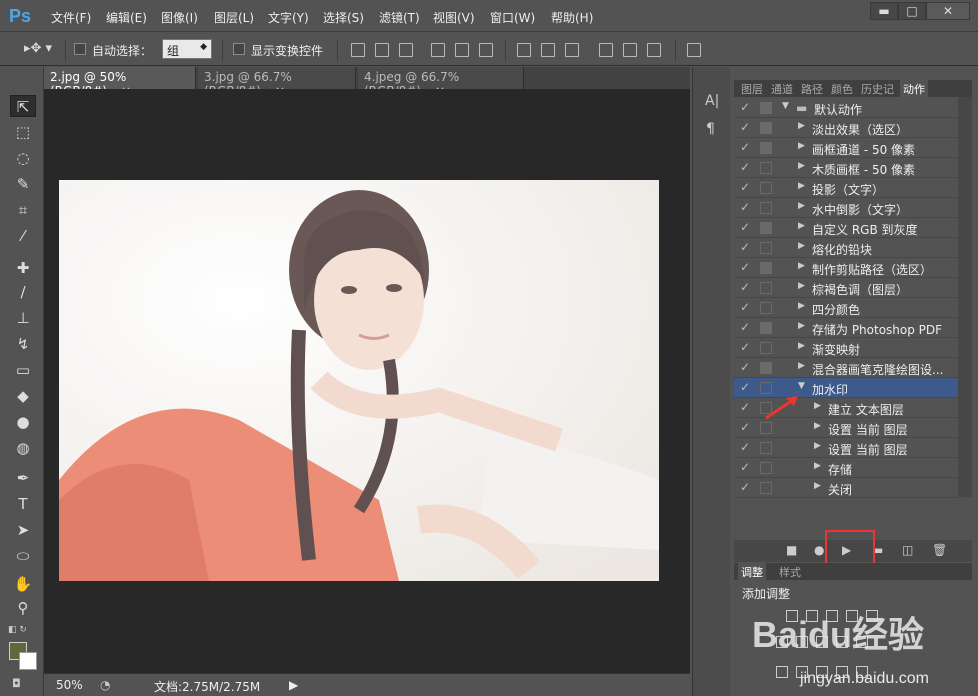 The image size is (978, 696). I want to click on move-tool-icon: ⇱, so click(23, 106).